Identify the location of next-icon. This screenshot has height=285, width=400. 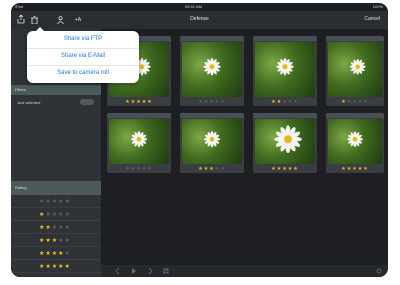
(150, 271).